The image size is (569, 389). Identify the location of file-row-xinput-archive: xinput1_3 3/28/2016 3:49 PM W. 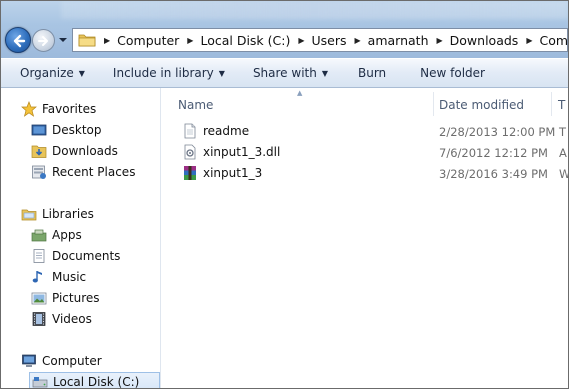
(365, 173).